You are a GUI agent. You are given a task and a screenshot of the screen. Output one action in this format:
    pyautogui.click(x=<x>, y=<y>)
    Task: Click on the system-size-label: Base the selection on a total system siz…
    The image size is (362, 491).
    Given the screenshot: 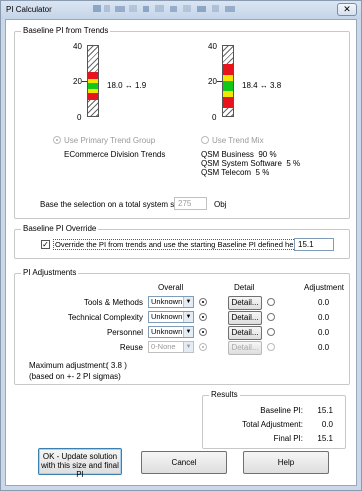 What is the action you would take?
    pyautogui.click(x=117, y=204)
    